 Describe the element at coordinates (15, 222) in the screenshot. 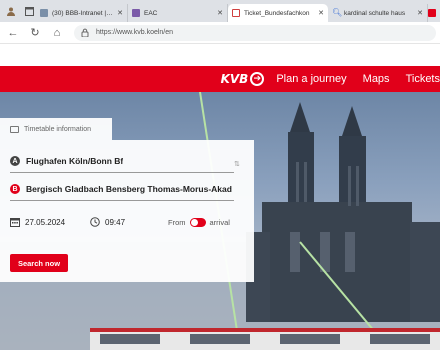

I see `calendar-icon` at that location.